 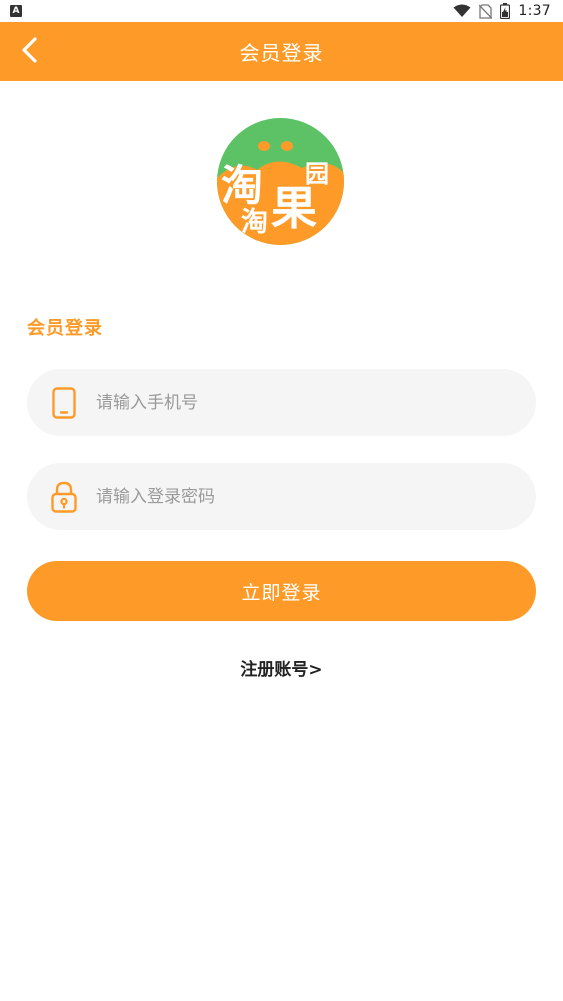 I want to click on password-field, so click(x=281, y=496).